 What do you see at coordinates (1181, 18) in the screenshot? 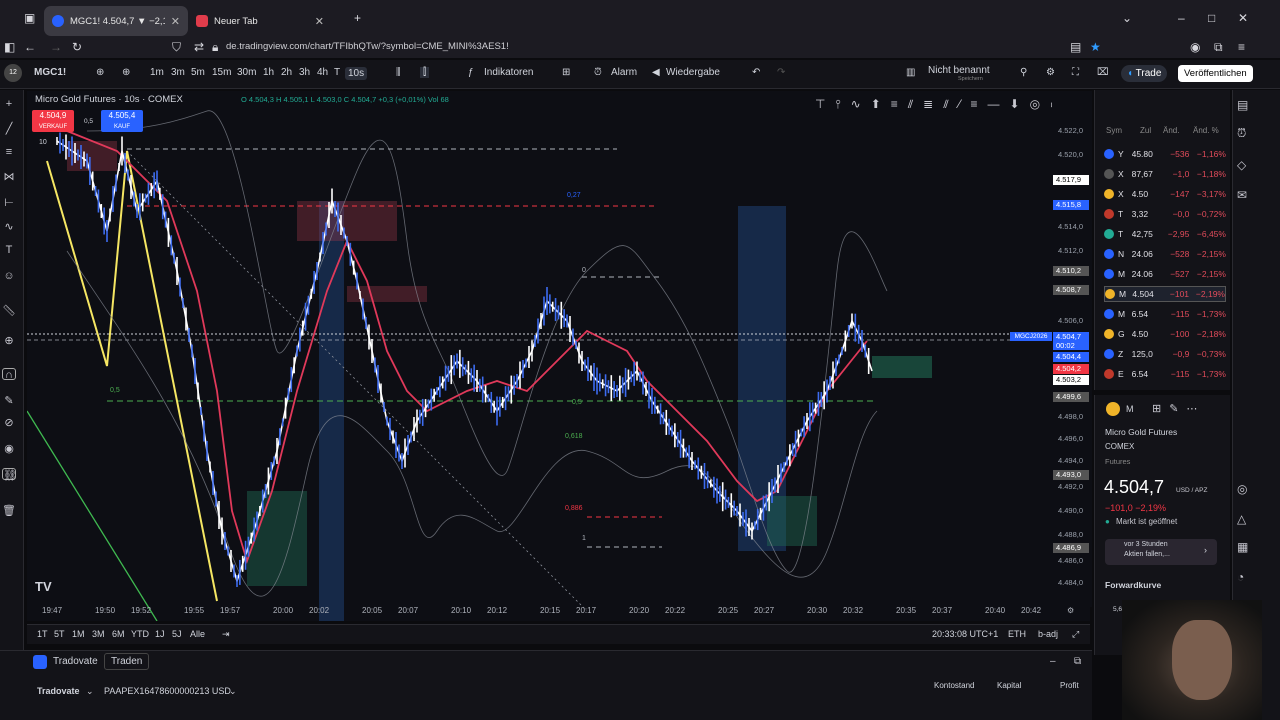
I see `minimize-icon: –` at bounding box center [1181, 18].